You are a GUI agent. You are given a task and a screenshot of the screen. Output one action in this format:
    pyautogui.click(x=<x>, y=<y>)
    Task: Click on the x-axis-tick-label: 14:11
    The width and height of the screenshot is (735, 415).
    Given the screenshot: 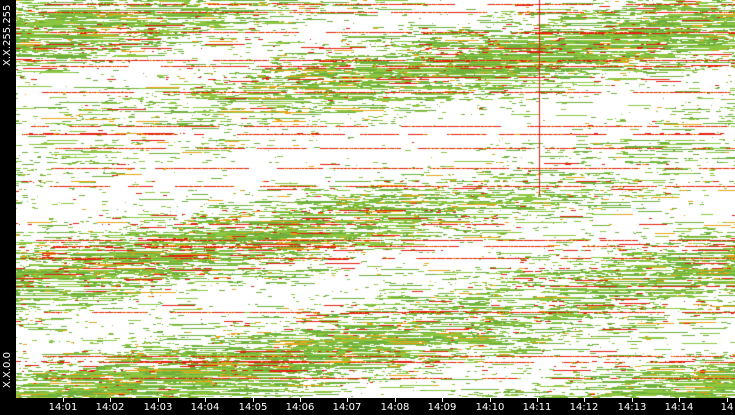 What is the action you would take?
    pyautogui.click(x=537, y=407)
    